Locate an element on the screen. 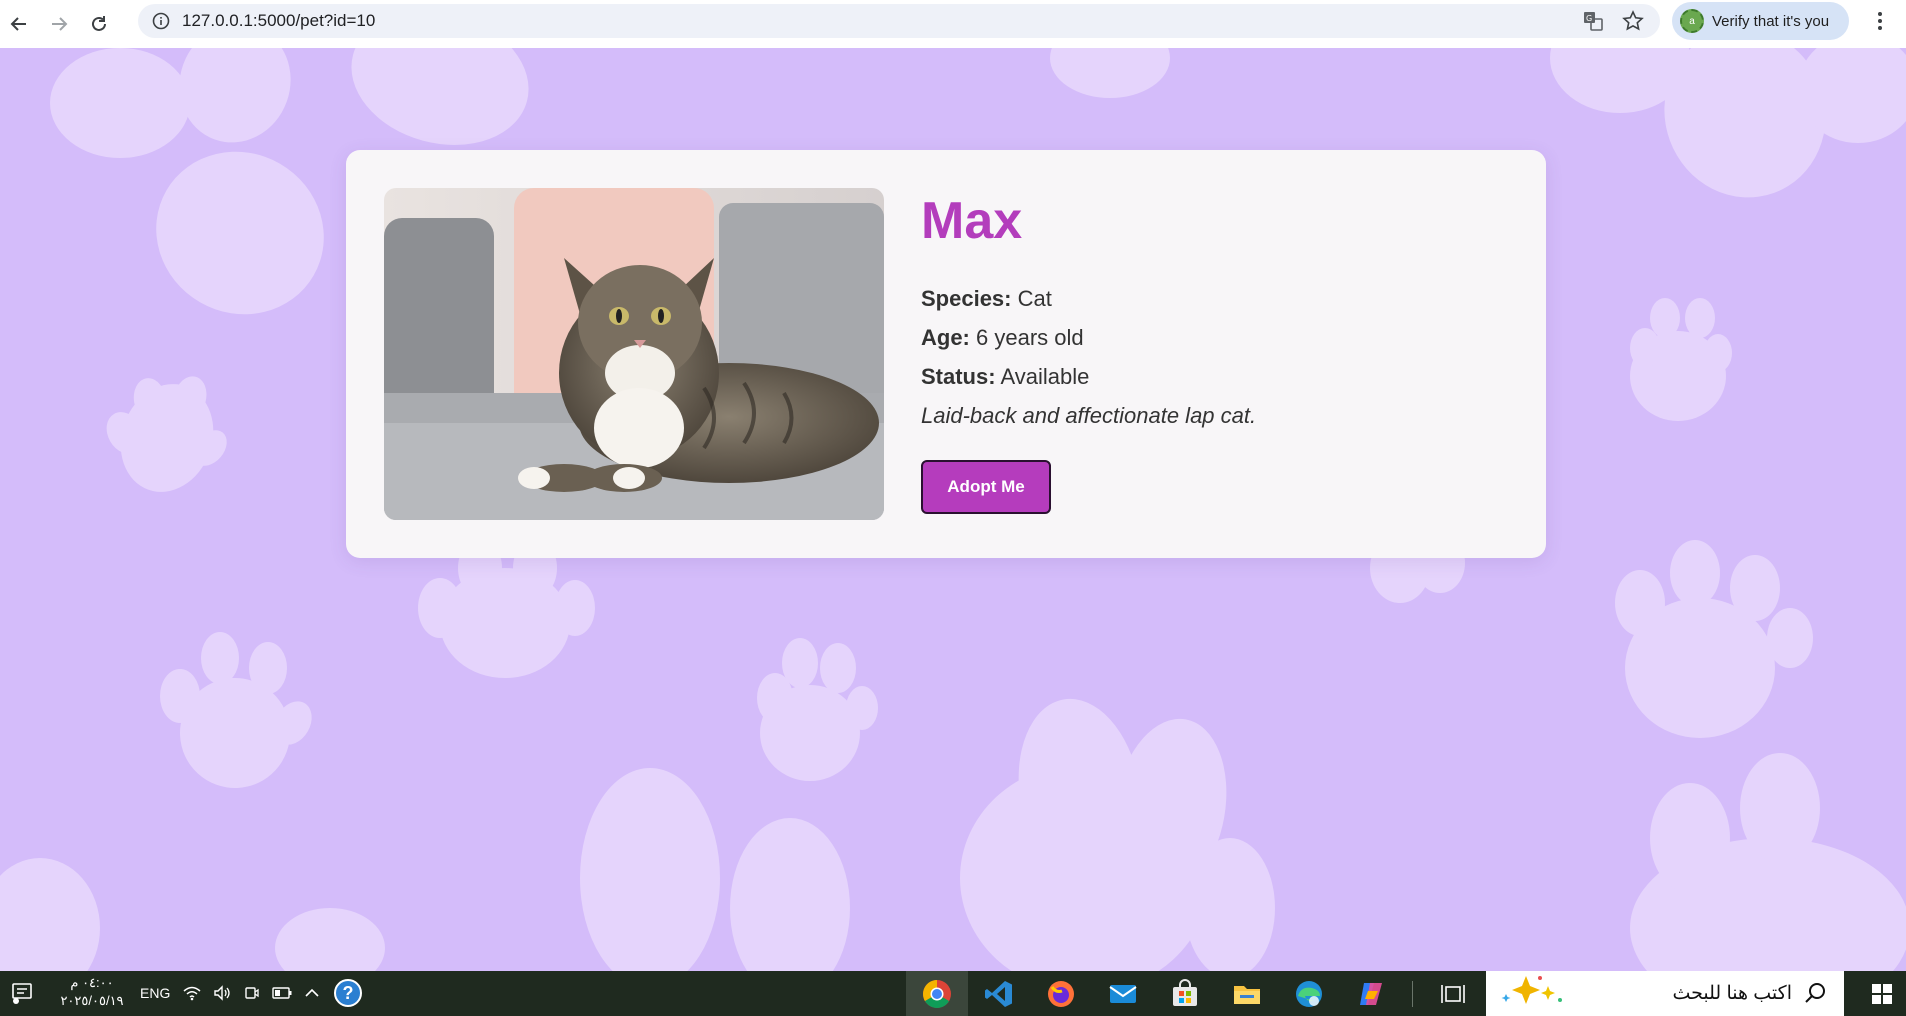 This screenshot has width=1906, height=1016. forward-arrow-icon is located at coordinates (60, 24).